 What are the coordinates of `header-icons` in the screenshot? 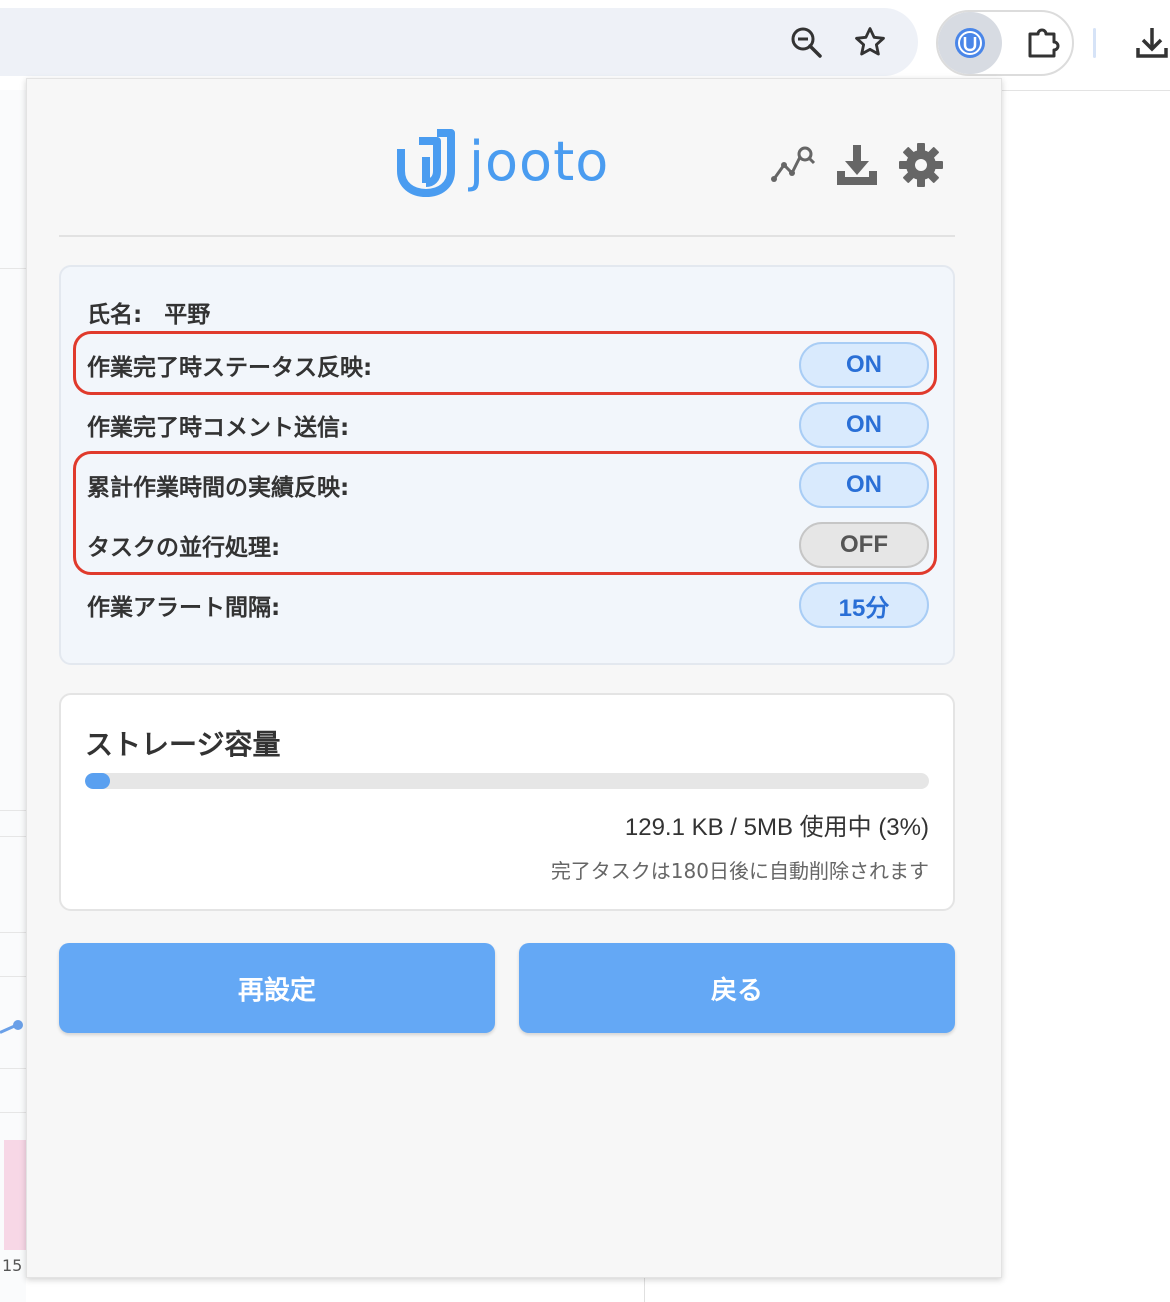 It's located at (857, 165).